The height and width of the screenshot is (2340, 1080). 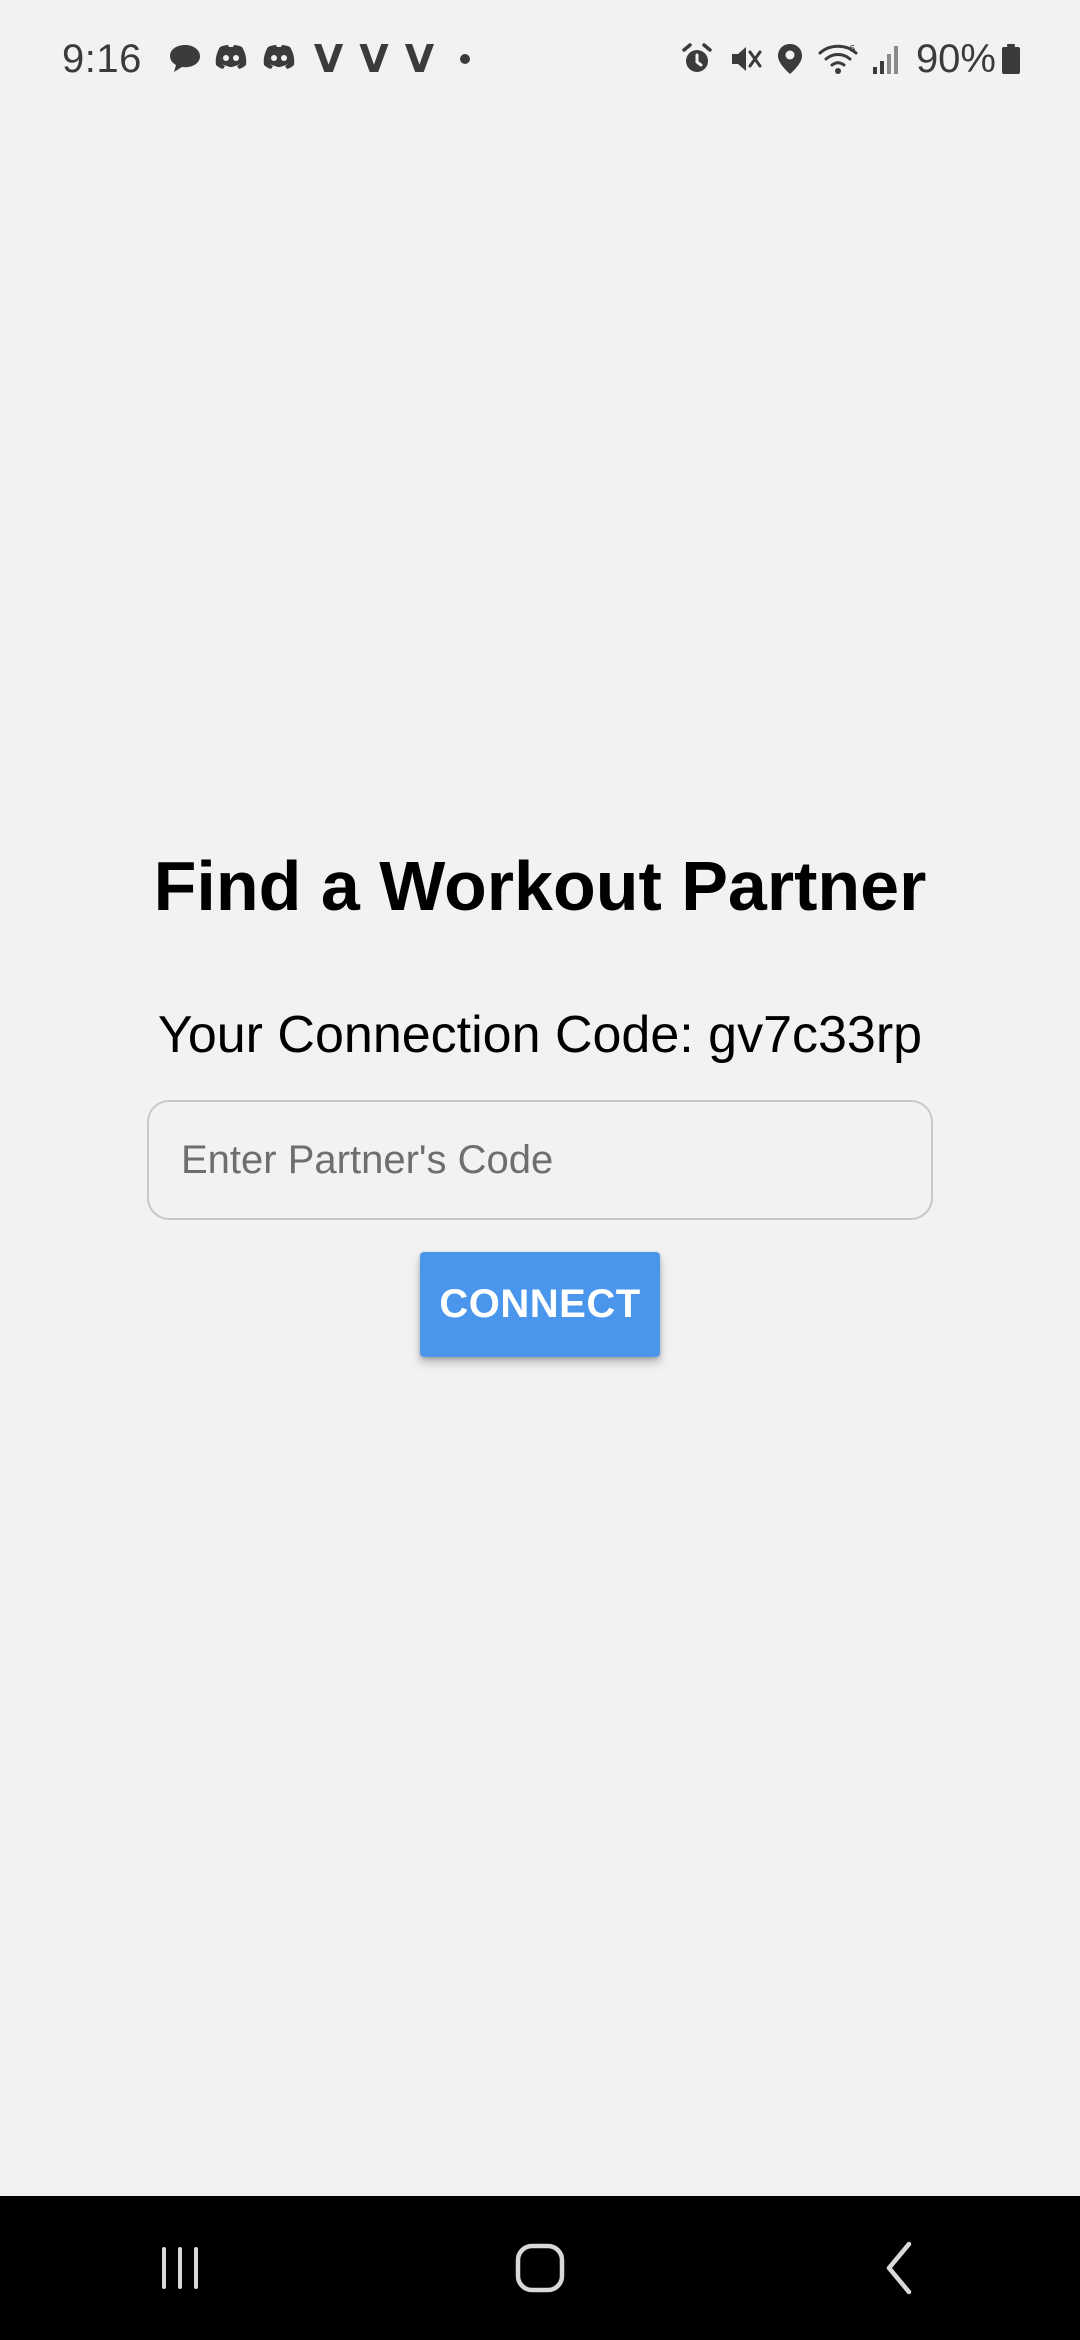 What do you see at coordinates (838, 59) in the screenshot?
I see `wifi-icon: 6` at bounding box center [838, 59].